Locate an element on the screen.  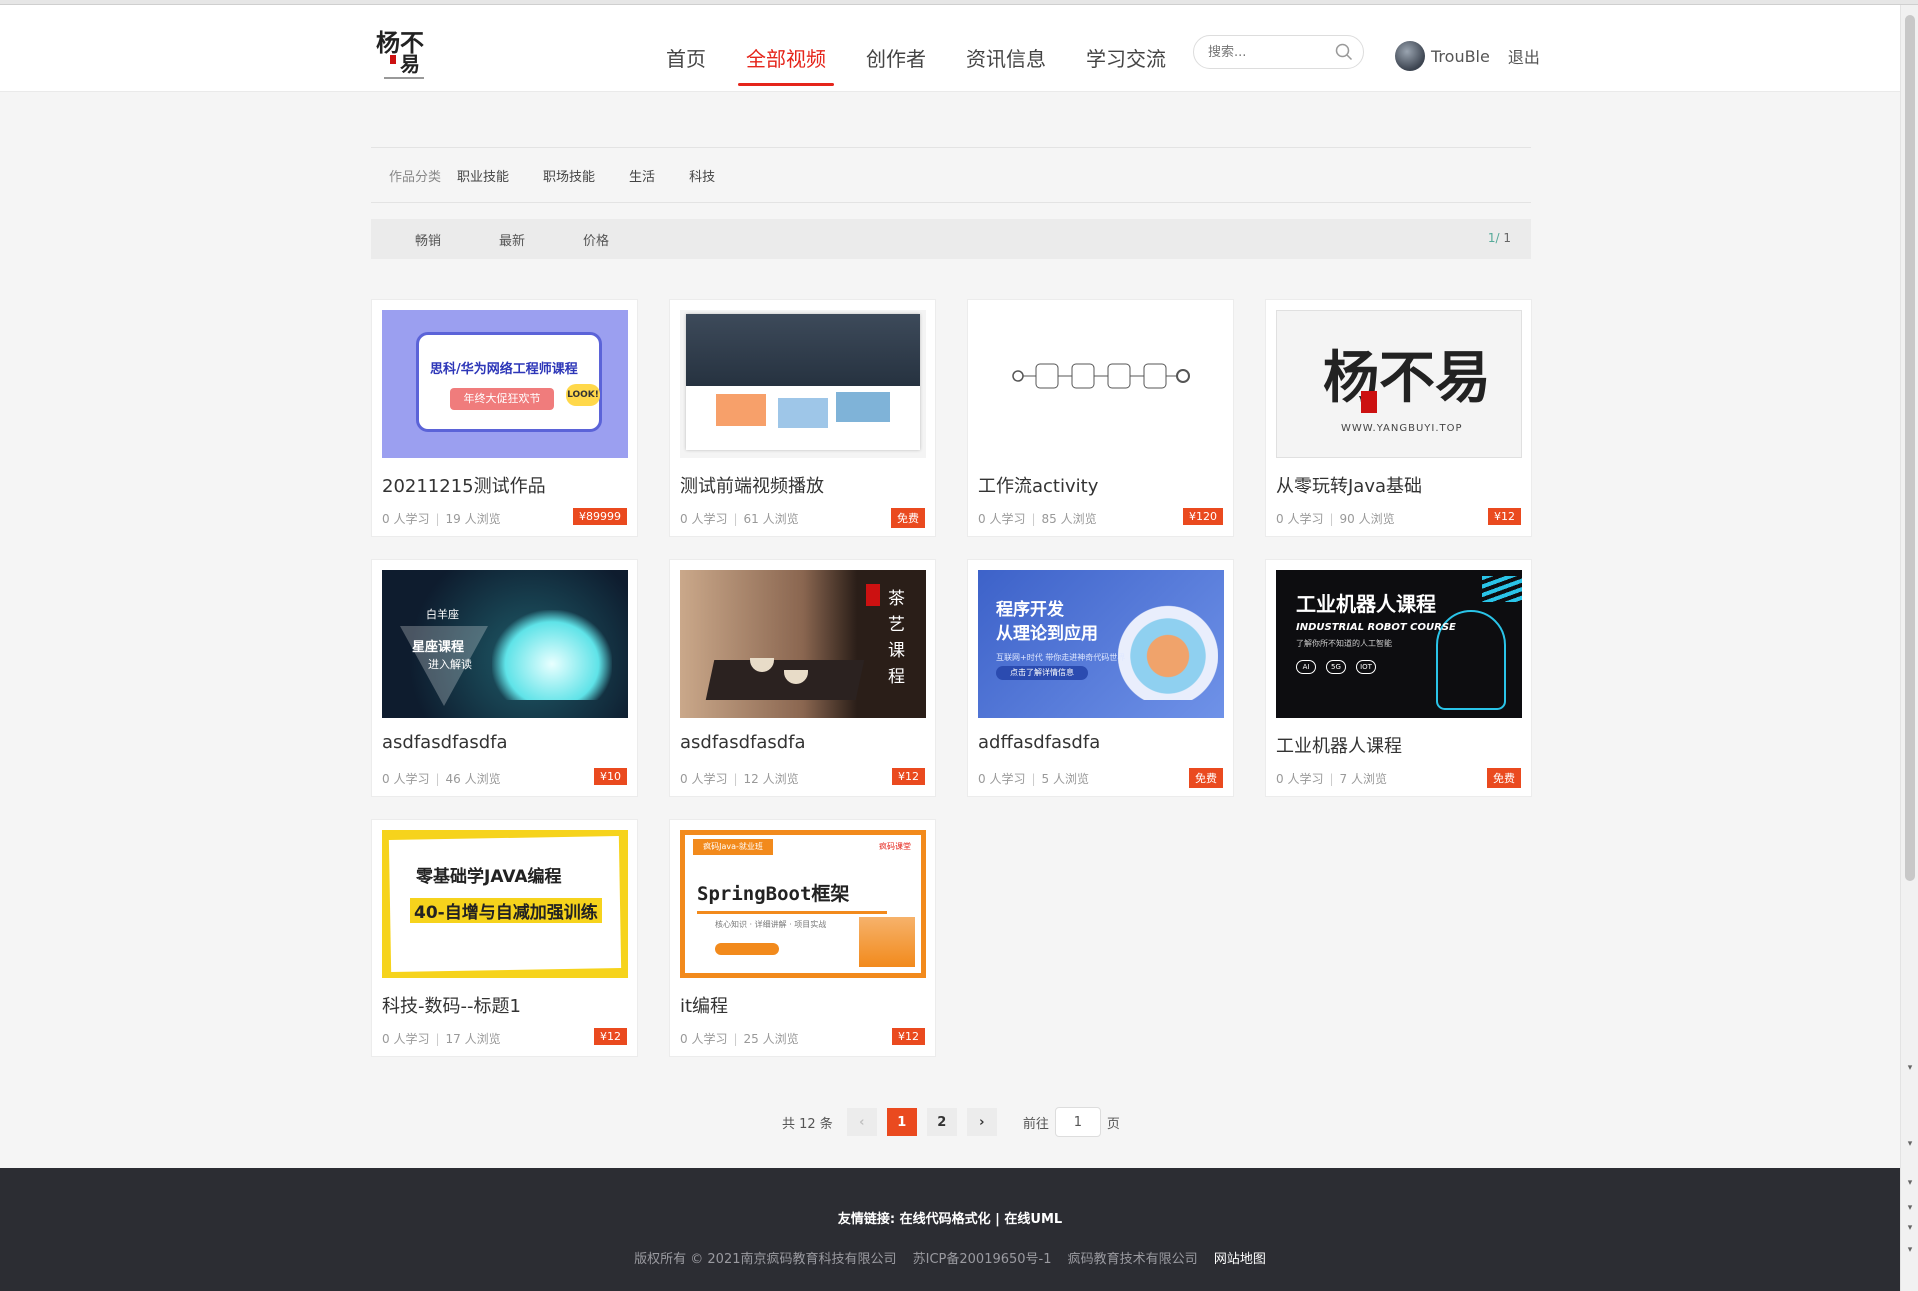
goto-page: 前往 页 is located at coordinates (1071, 1122).